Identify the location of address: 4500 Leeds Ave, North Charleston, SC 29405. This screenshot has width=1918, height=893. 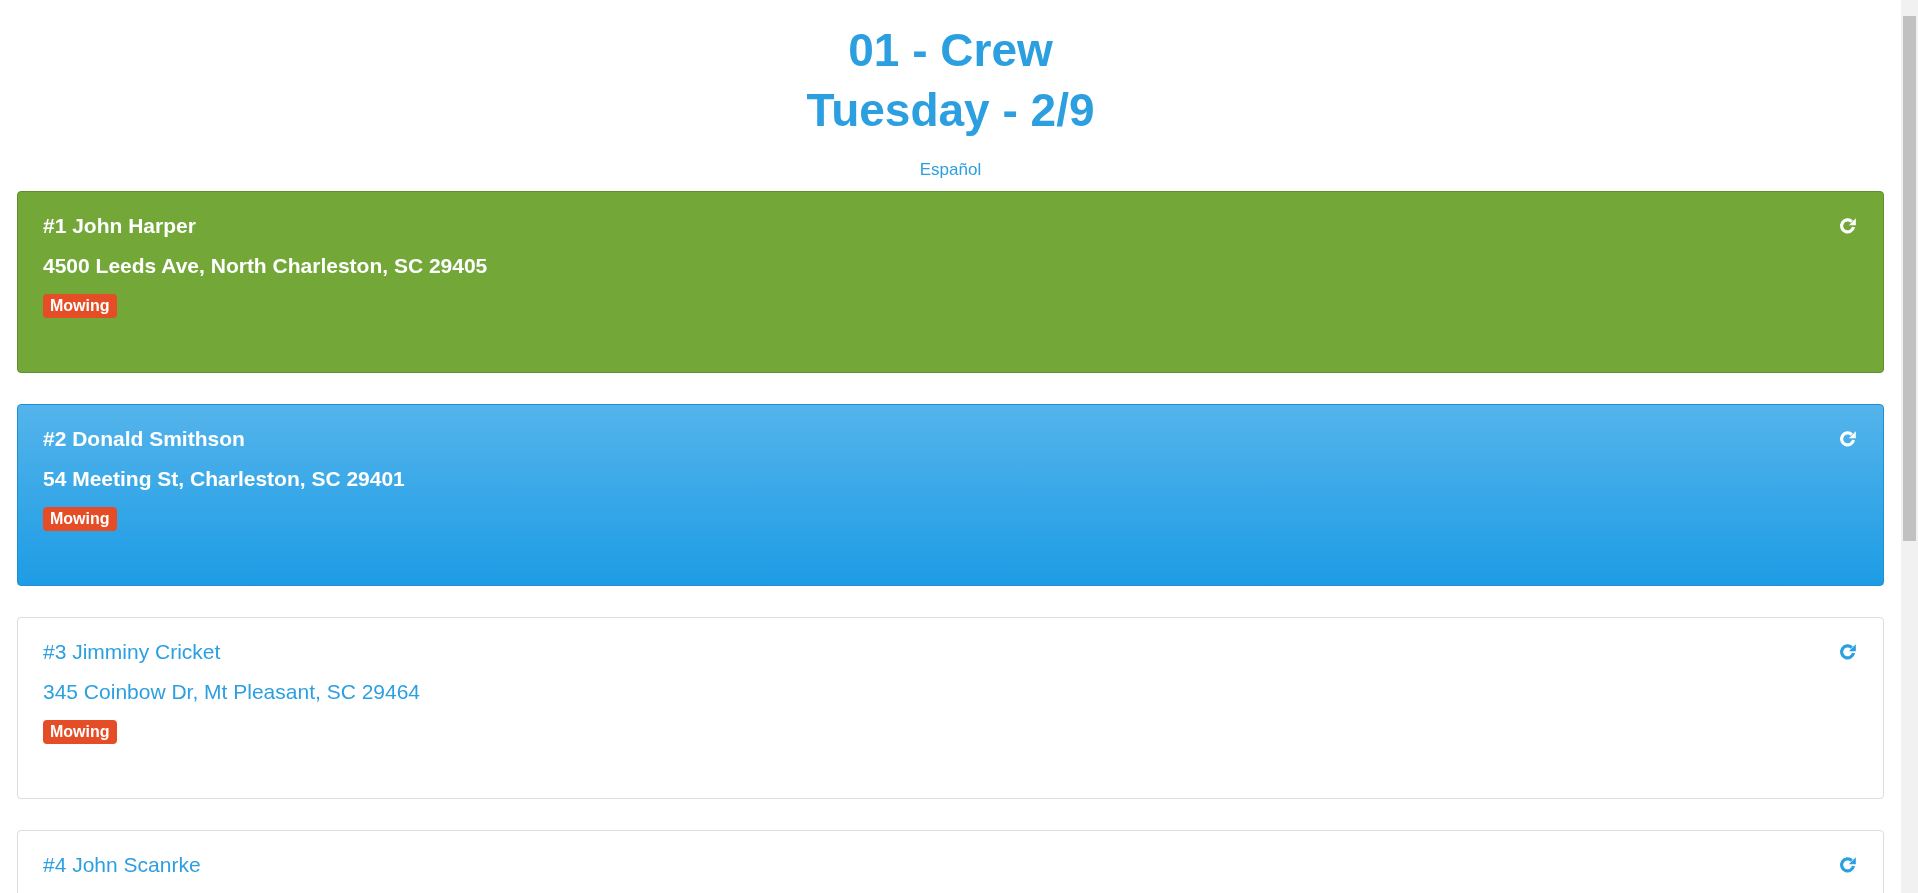
(266, 266).